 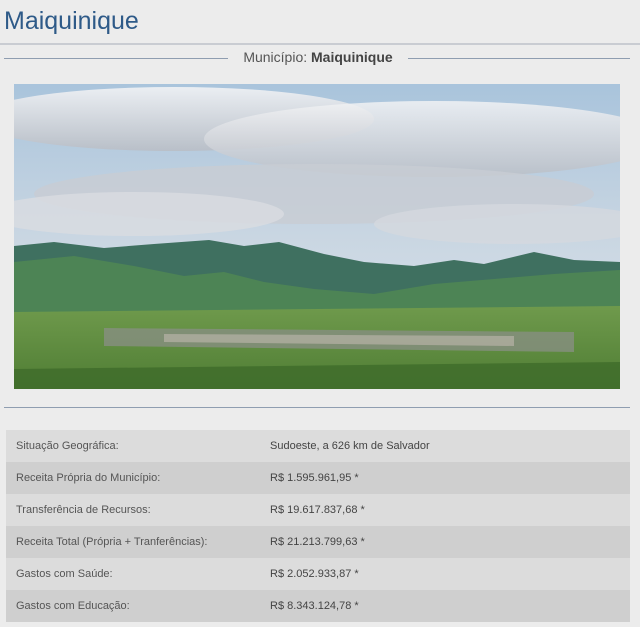 What do you see at coordinates (71, 21) in the screenshot?
I see `page-title: Maiquinique` at bounding box center [71, 21].